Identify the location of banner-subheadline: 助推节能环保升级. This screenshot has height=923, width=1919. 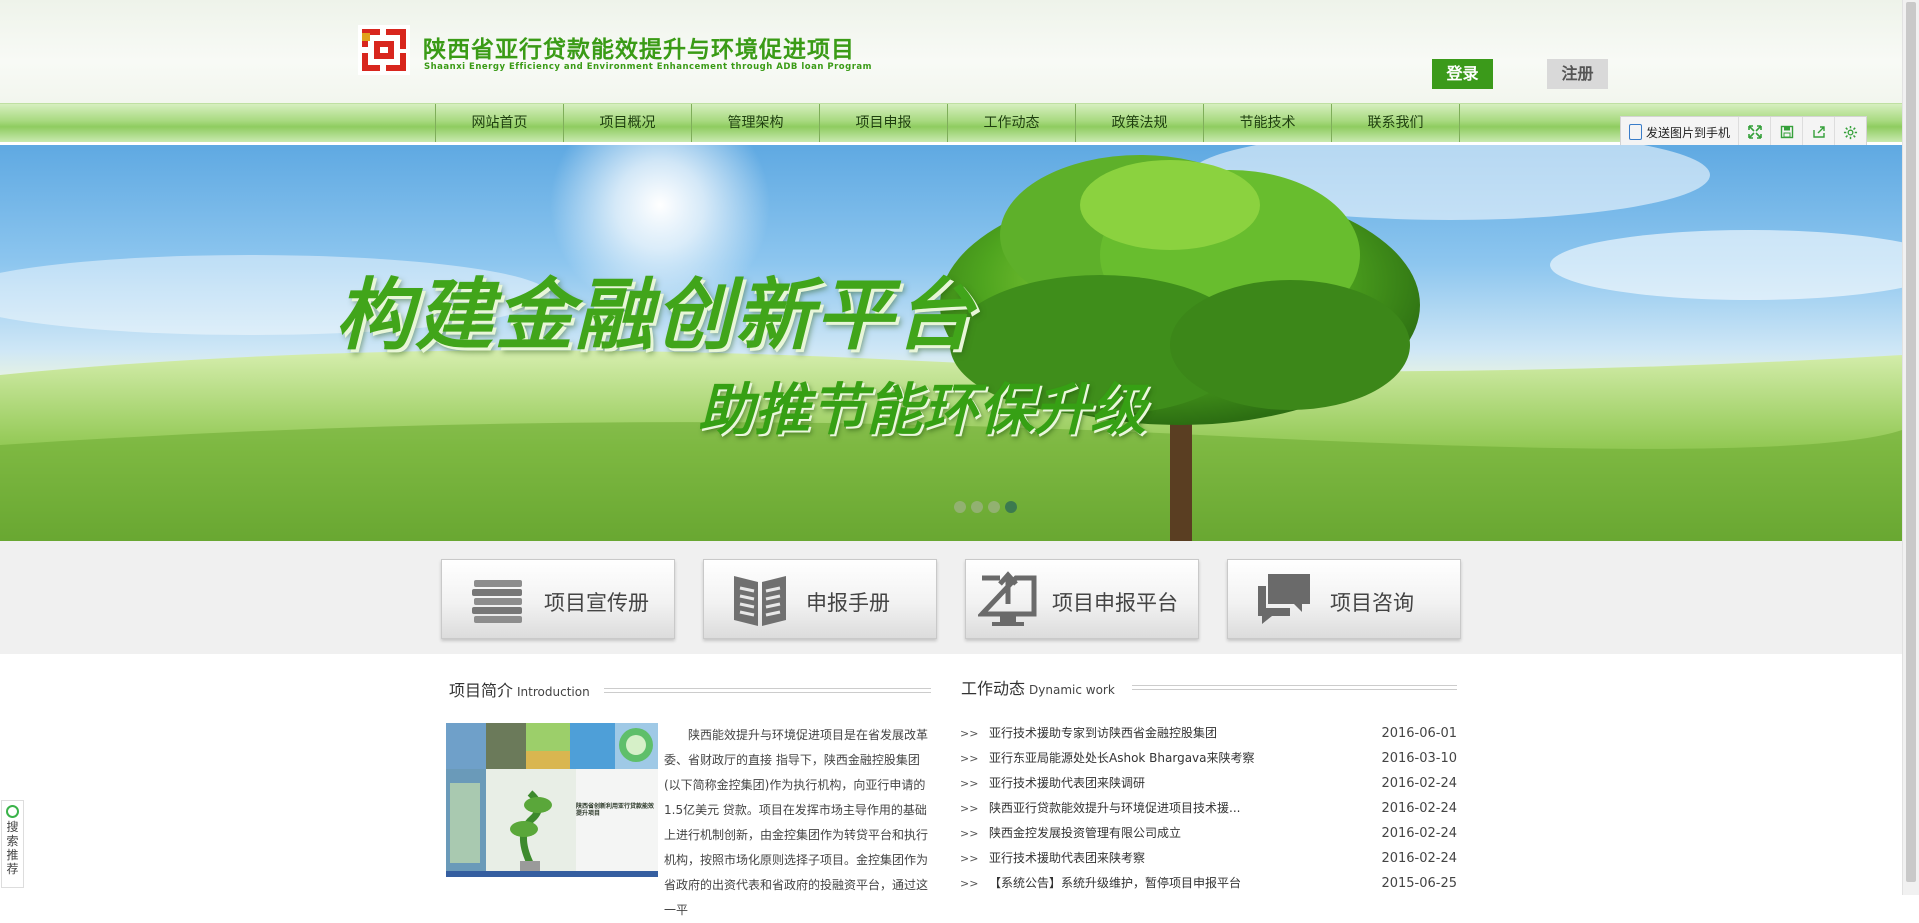
(922, 410).